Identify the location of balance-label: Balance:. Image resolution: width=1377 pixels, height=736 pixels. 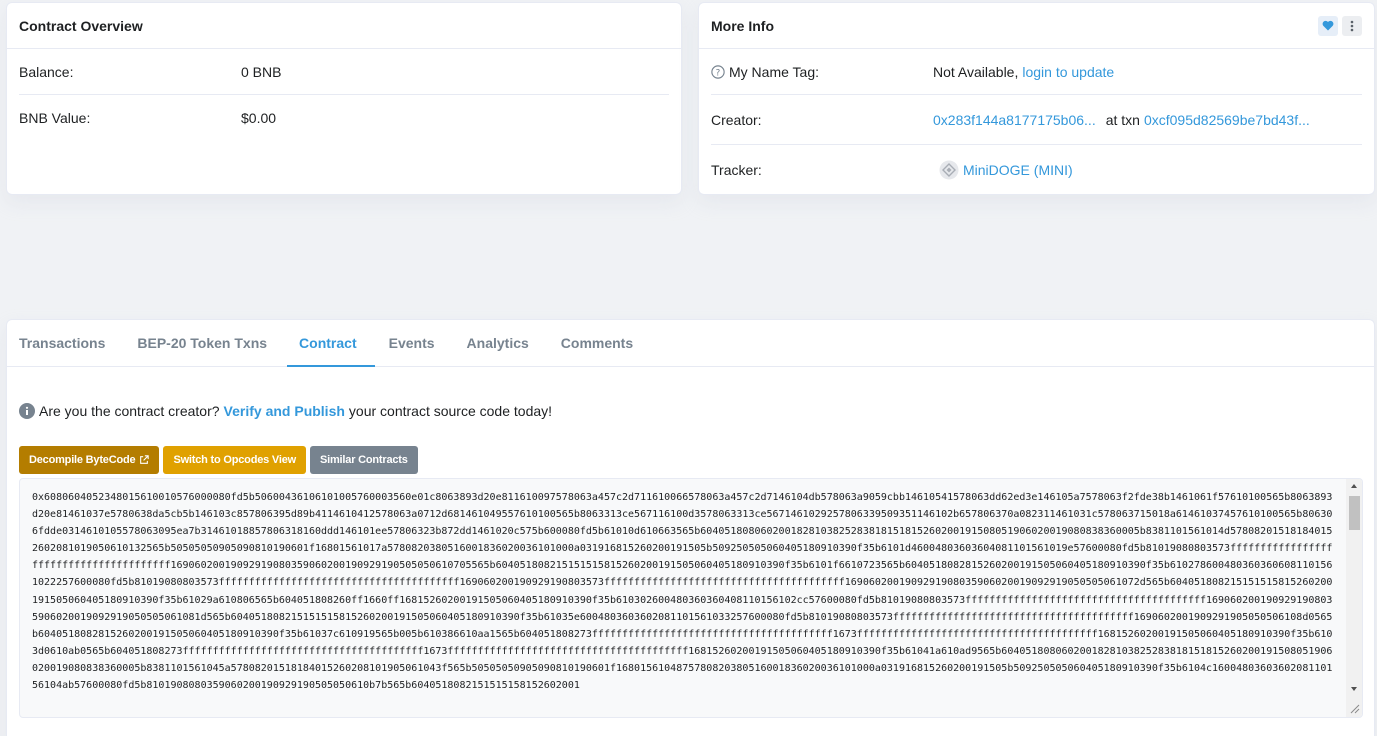
(46, 71).